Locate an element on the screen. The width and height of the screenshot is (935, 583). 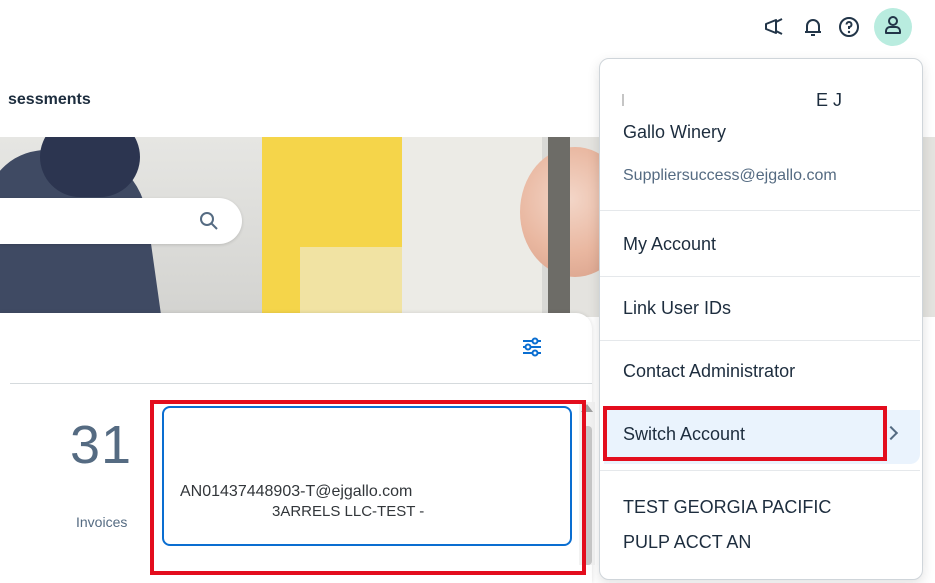
user-company: Gallo Winery is located at coordinates (675, 132).